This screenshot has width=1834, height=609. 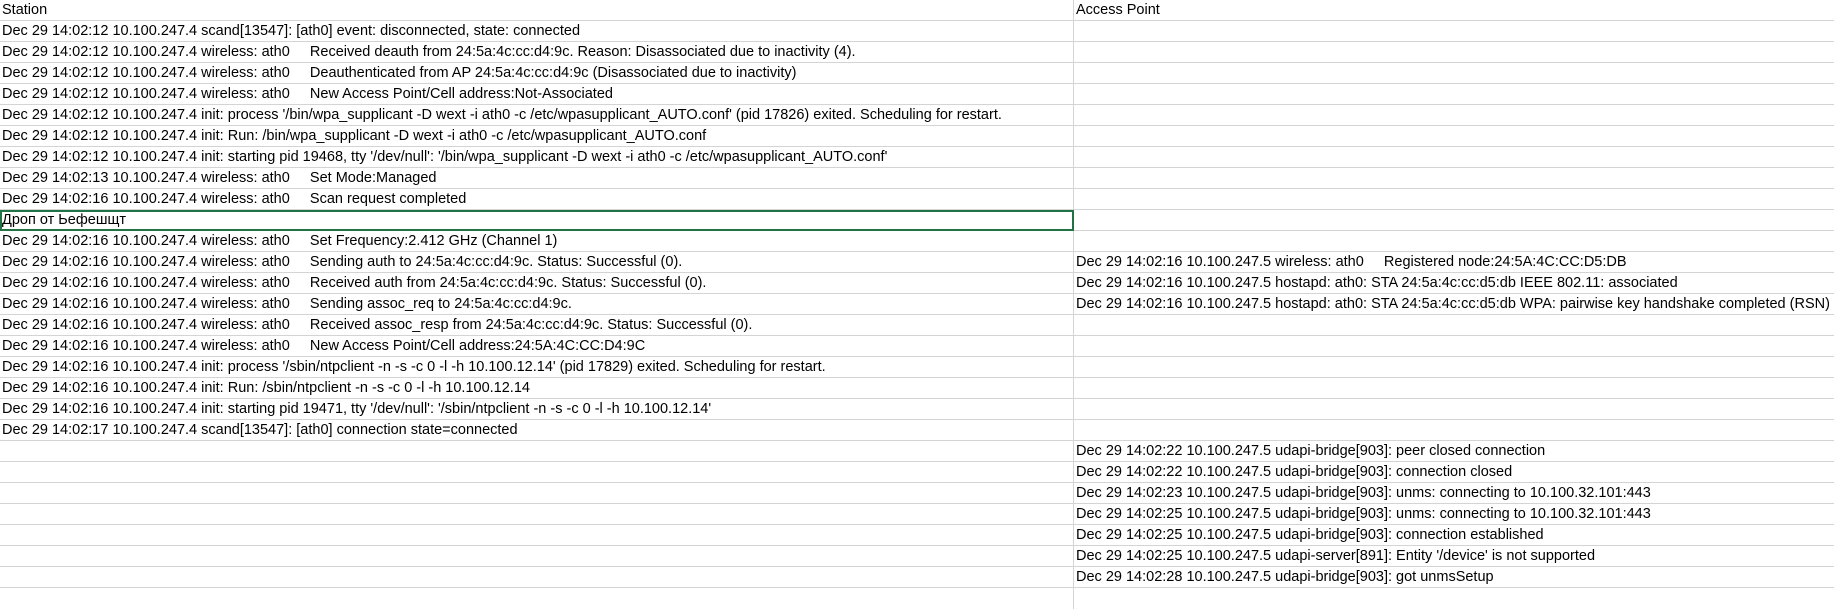 I want to click on table-row: Дроп от Ьефешщт, so click(x=917, y=220).